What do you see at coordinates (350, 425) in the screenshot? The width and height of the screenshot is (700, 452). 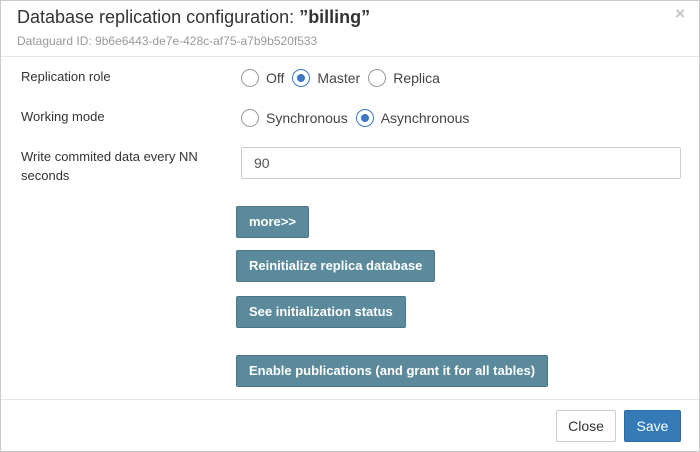 I see `dialog-footer: Close Save` at bounding box center [350, 425].